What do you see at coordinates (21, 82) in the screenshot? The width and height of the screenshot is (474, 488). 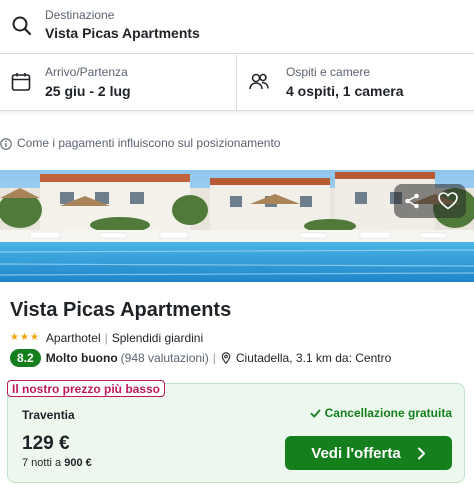 I see `calendar-icon` at bounding box center [21, 82].